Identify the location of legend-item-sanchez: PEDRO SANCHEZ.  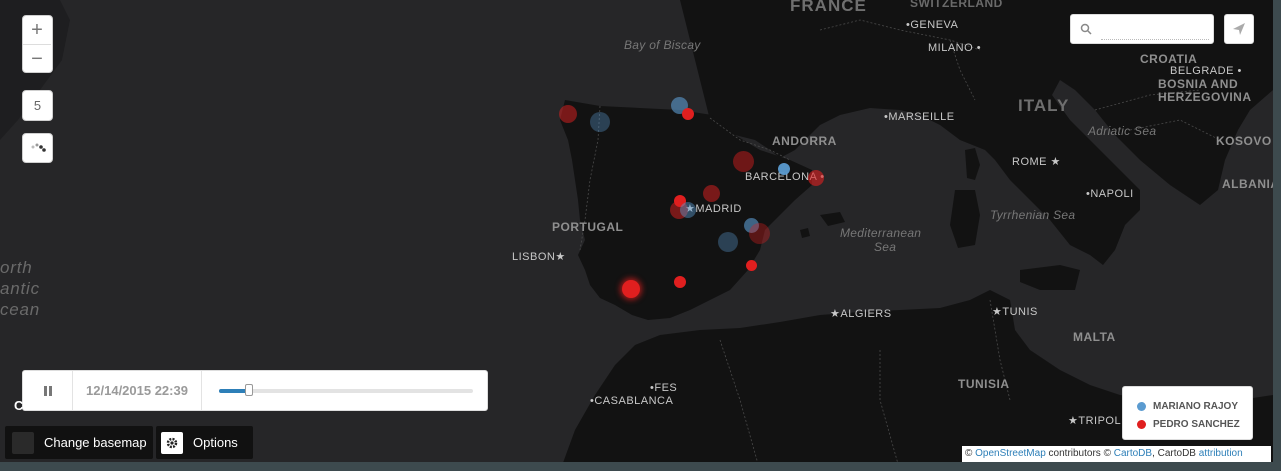
(1194, 424).